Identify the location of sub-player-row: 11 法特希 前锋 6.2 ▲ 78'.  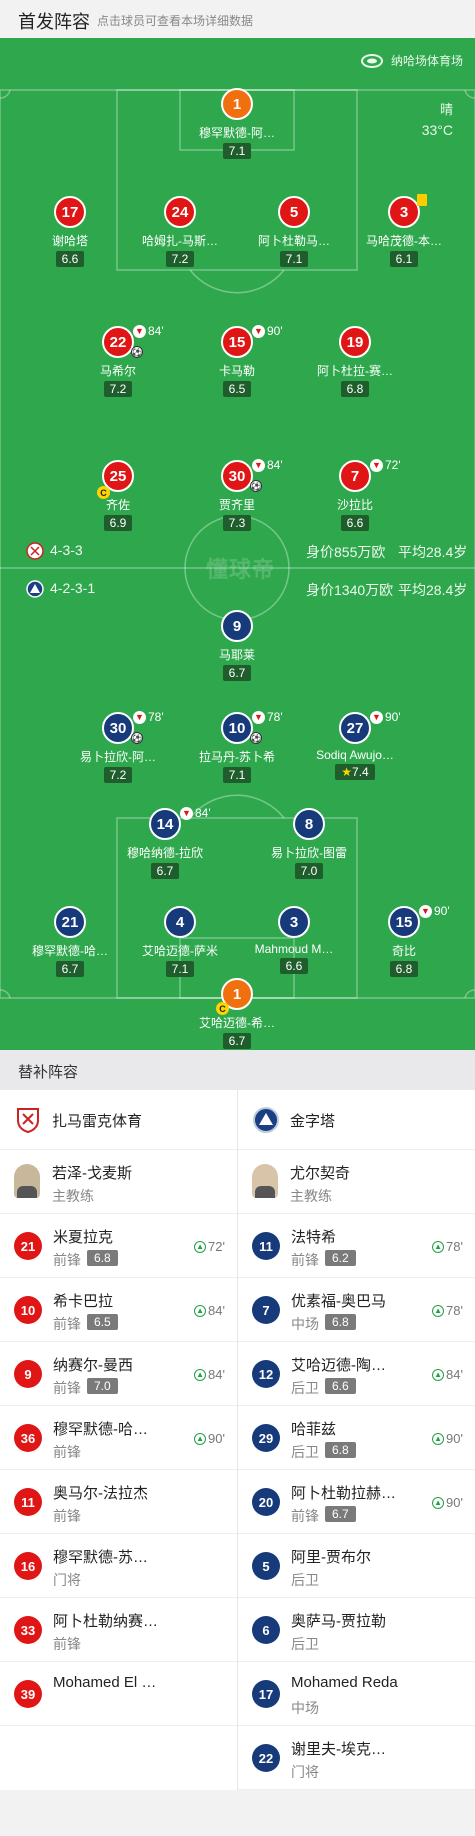
(356, 1246).